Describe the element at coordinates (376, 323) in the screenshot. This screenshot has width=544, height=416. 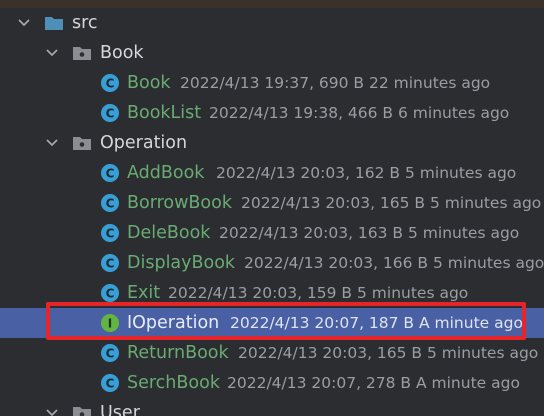
I see `file-meta: 2022/4/13 20:07, 187 B A minute ago` at that location.